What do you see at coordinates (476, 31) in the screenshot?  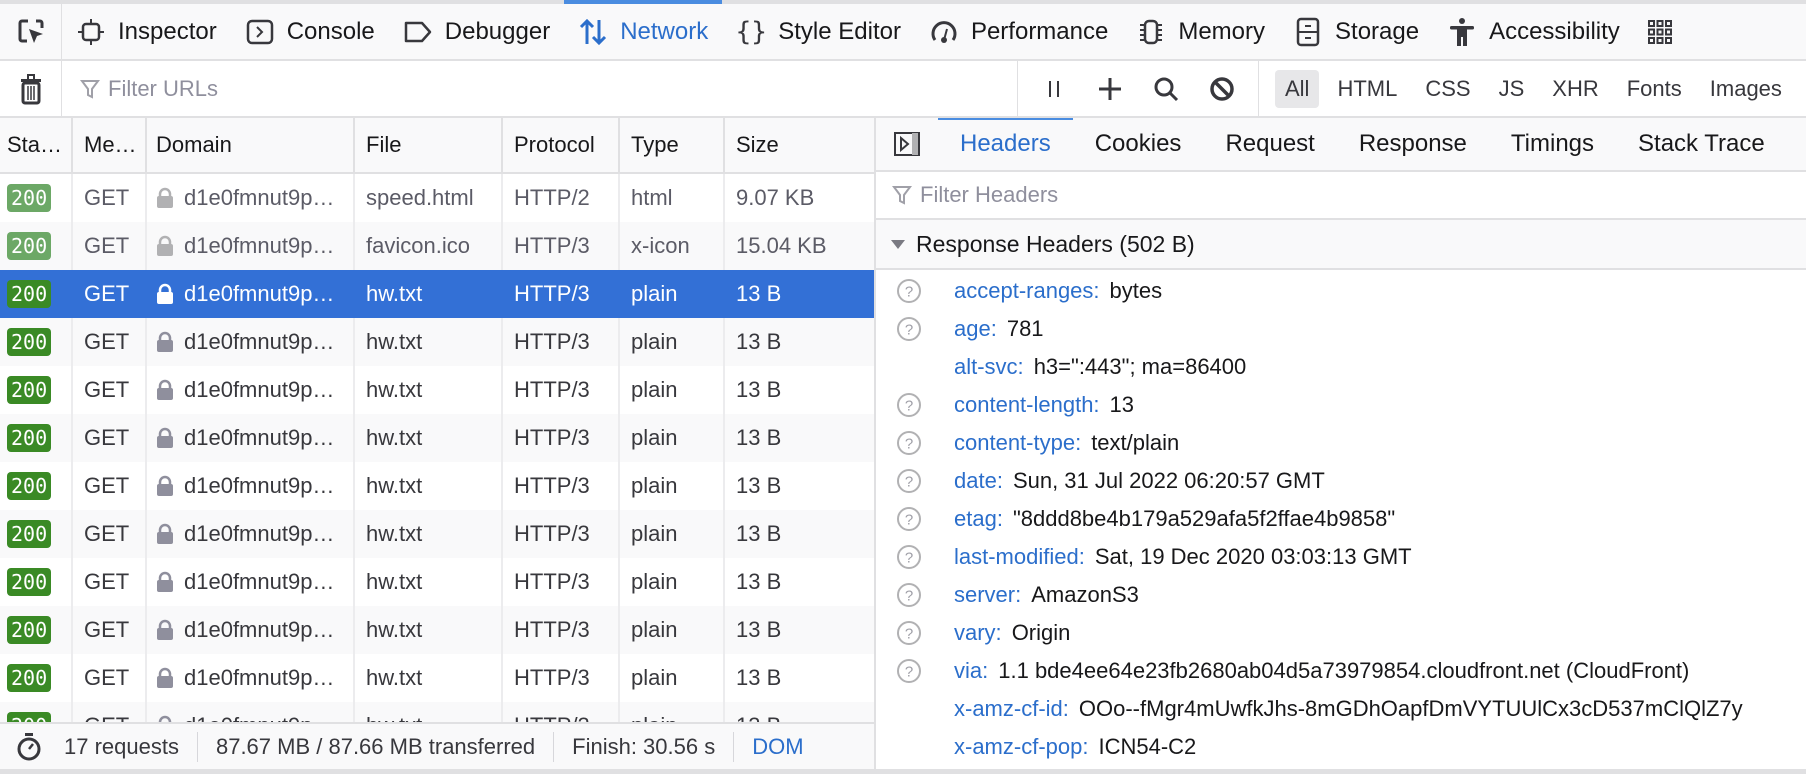 I see `tab-debugger: Debugger` at bounding box center [476, 31].